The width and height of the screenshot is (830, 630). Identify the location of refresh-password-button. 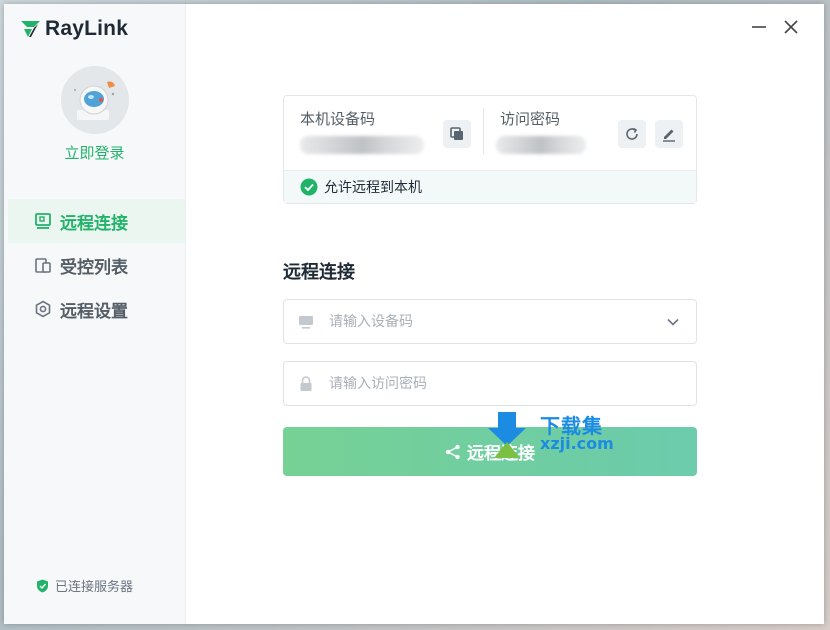
(632, 134).